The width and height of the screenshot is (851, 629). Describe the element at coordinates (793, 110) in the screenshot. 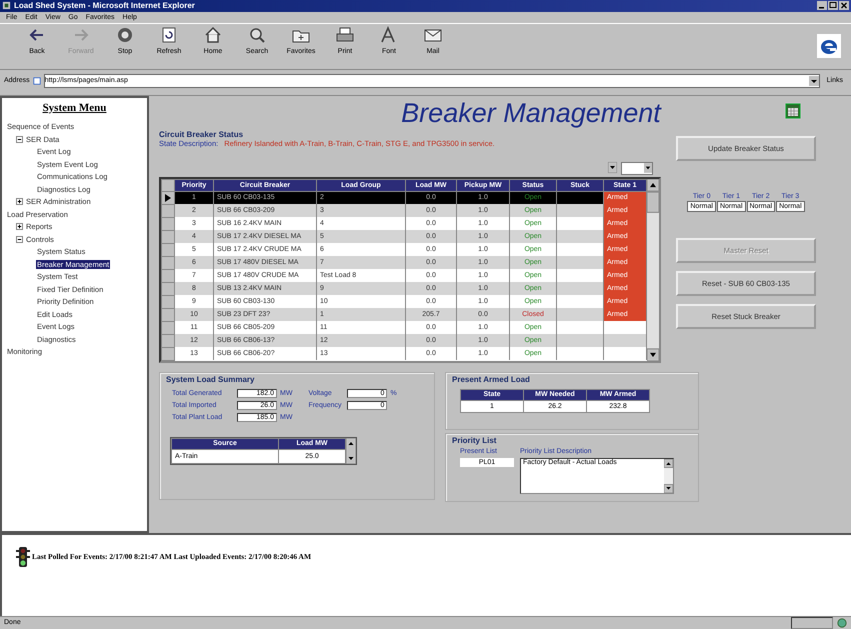

I see `calendar-icon` at that location.